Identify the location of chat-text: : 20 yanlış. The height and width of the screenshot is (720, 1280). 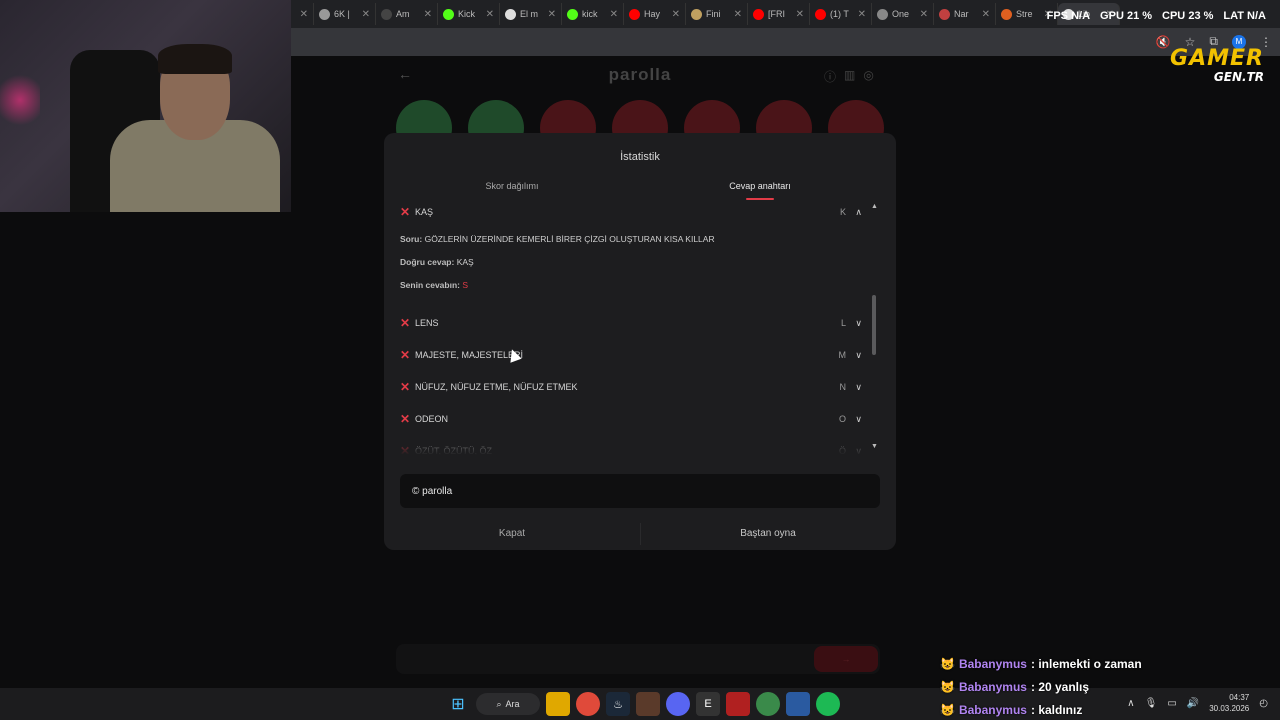
(1060, 686).